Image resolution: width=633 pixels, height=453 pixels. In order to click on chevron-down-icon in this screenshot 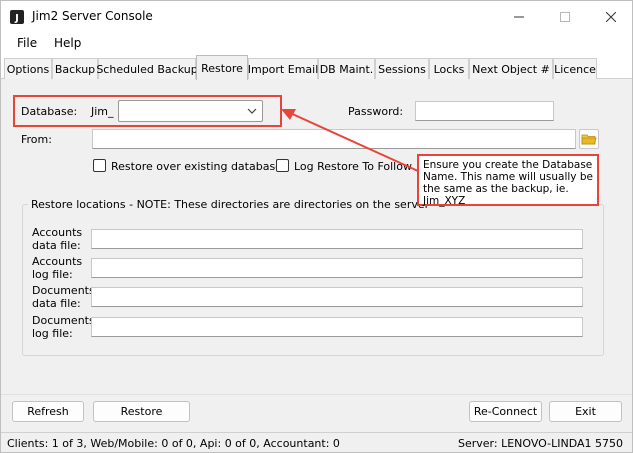, I will do `click(252, 111)`.